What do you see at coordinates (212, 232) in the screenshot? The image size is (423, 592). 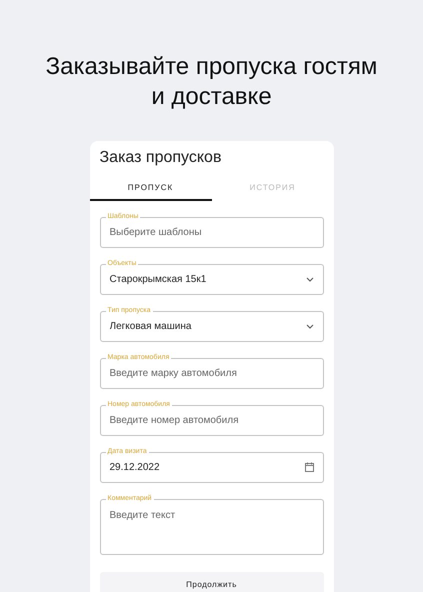 I see `input-field: Выберите шаблоны` at bounding box center [212, 232].